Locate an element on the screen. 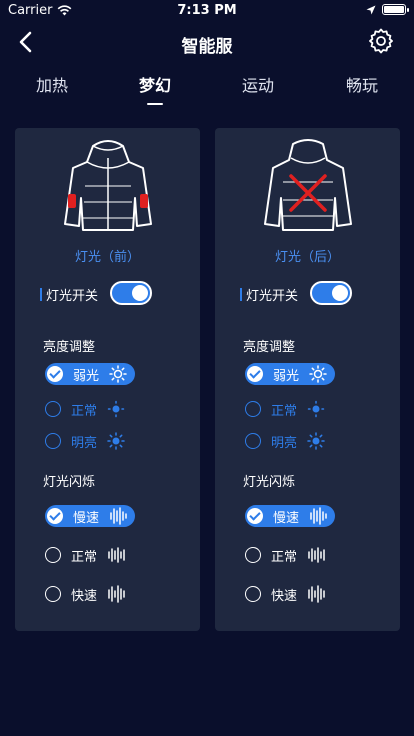 Image resolution: width=414 pixels, height=736 pixels. settings-gear-icon is located at coordinates (381, 41).